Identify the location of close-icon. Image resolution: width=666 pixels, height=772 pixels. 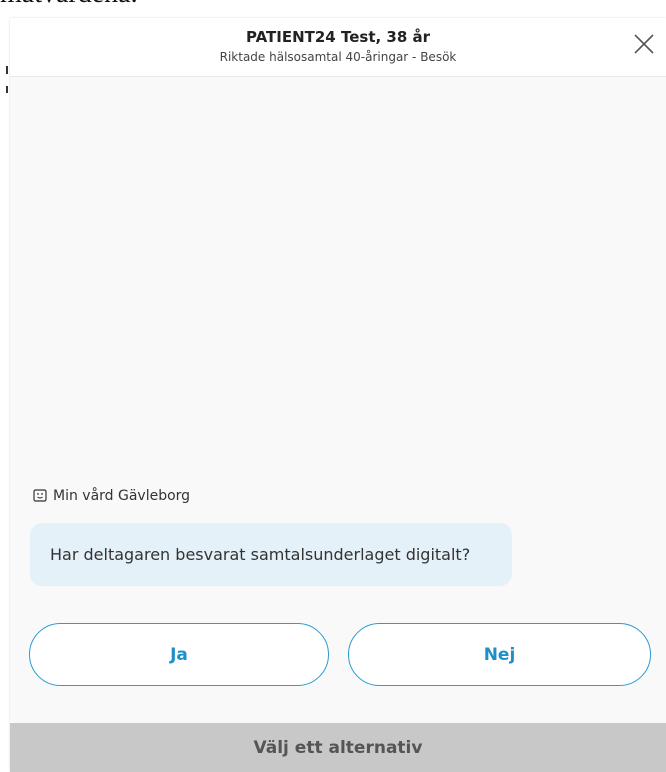
(644, 44).